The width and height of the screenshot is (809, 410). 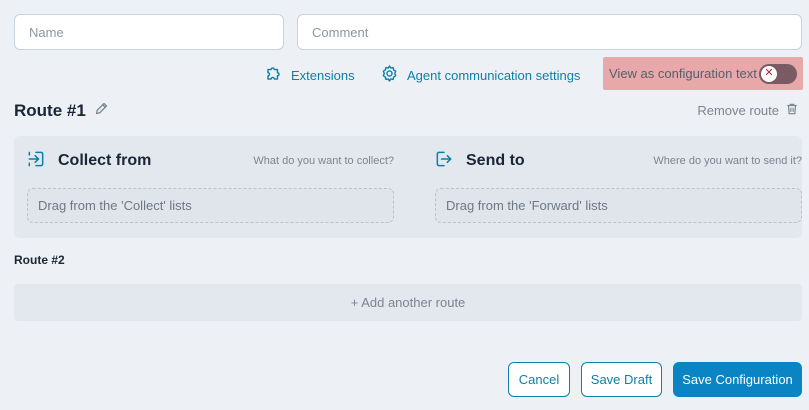 I want to click on save-configuration-button: Save Configuration, so click(x=737, y=379).